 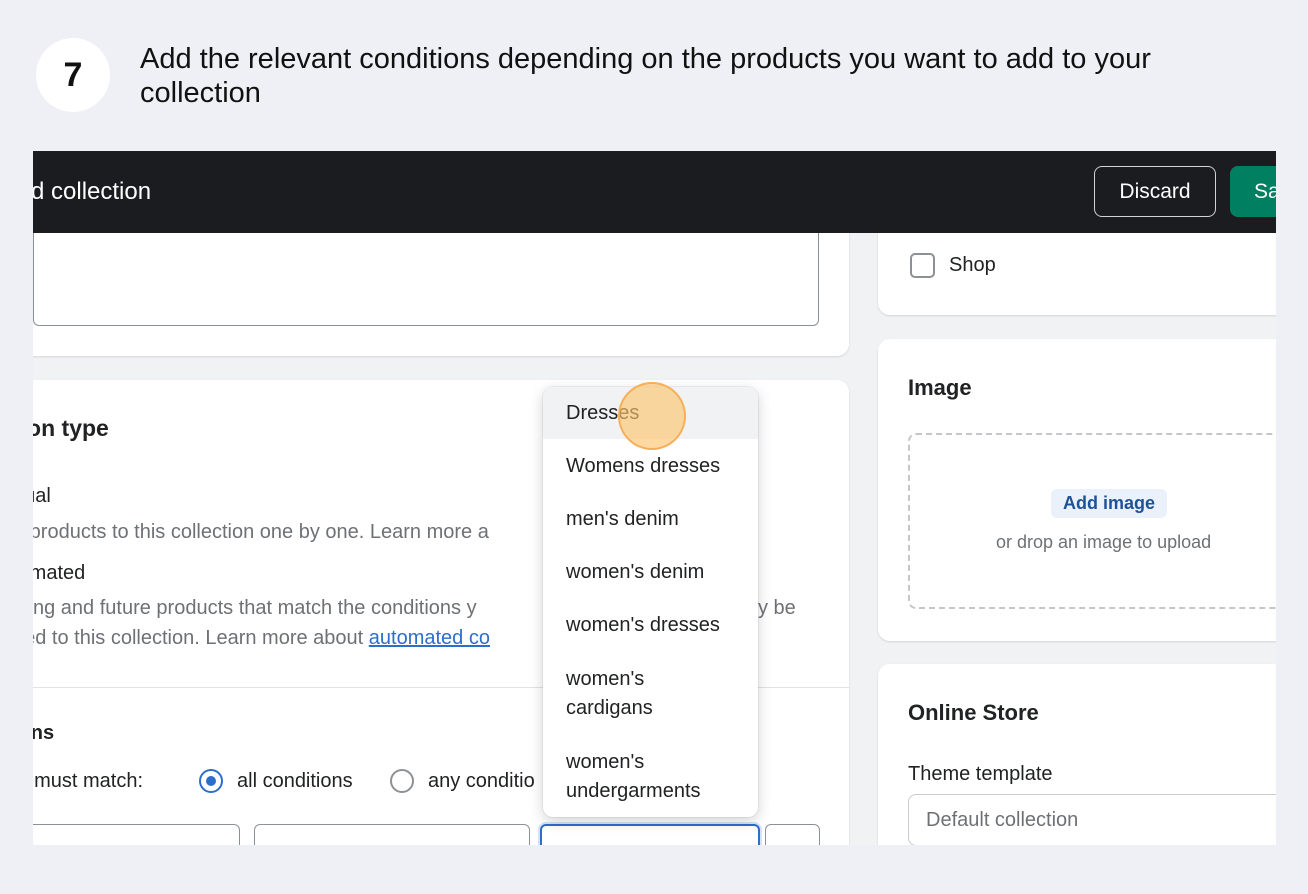 What do you see at coordinates (792, 834) in the screenshot?
I see `delete-condition-button` at bounding box center [792, 834].